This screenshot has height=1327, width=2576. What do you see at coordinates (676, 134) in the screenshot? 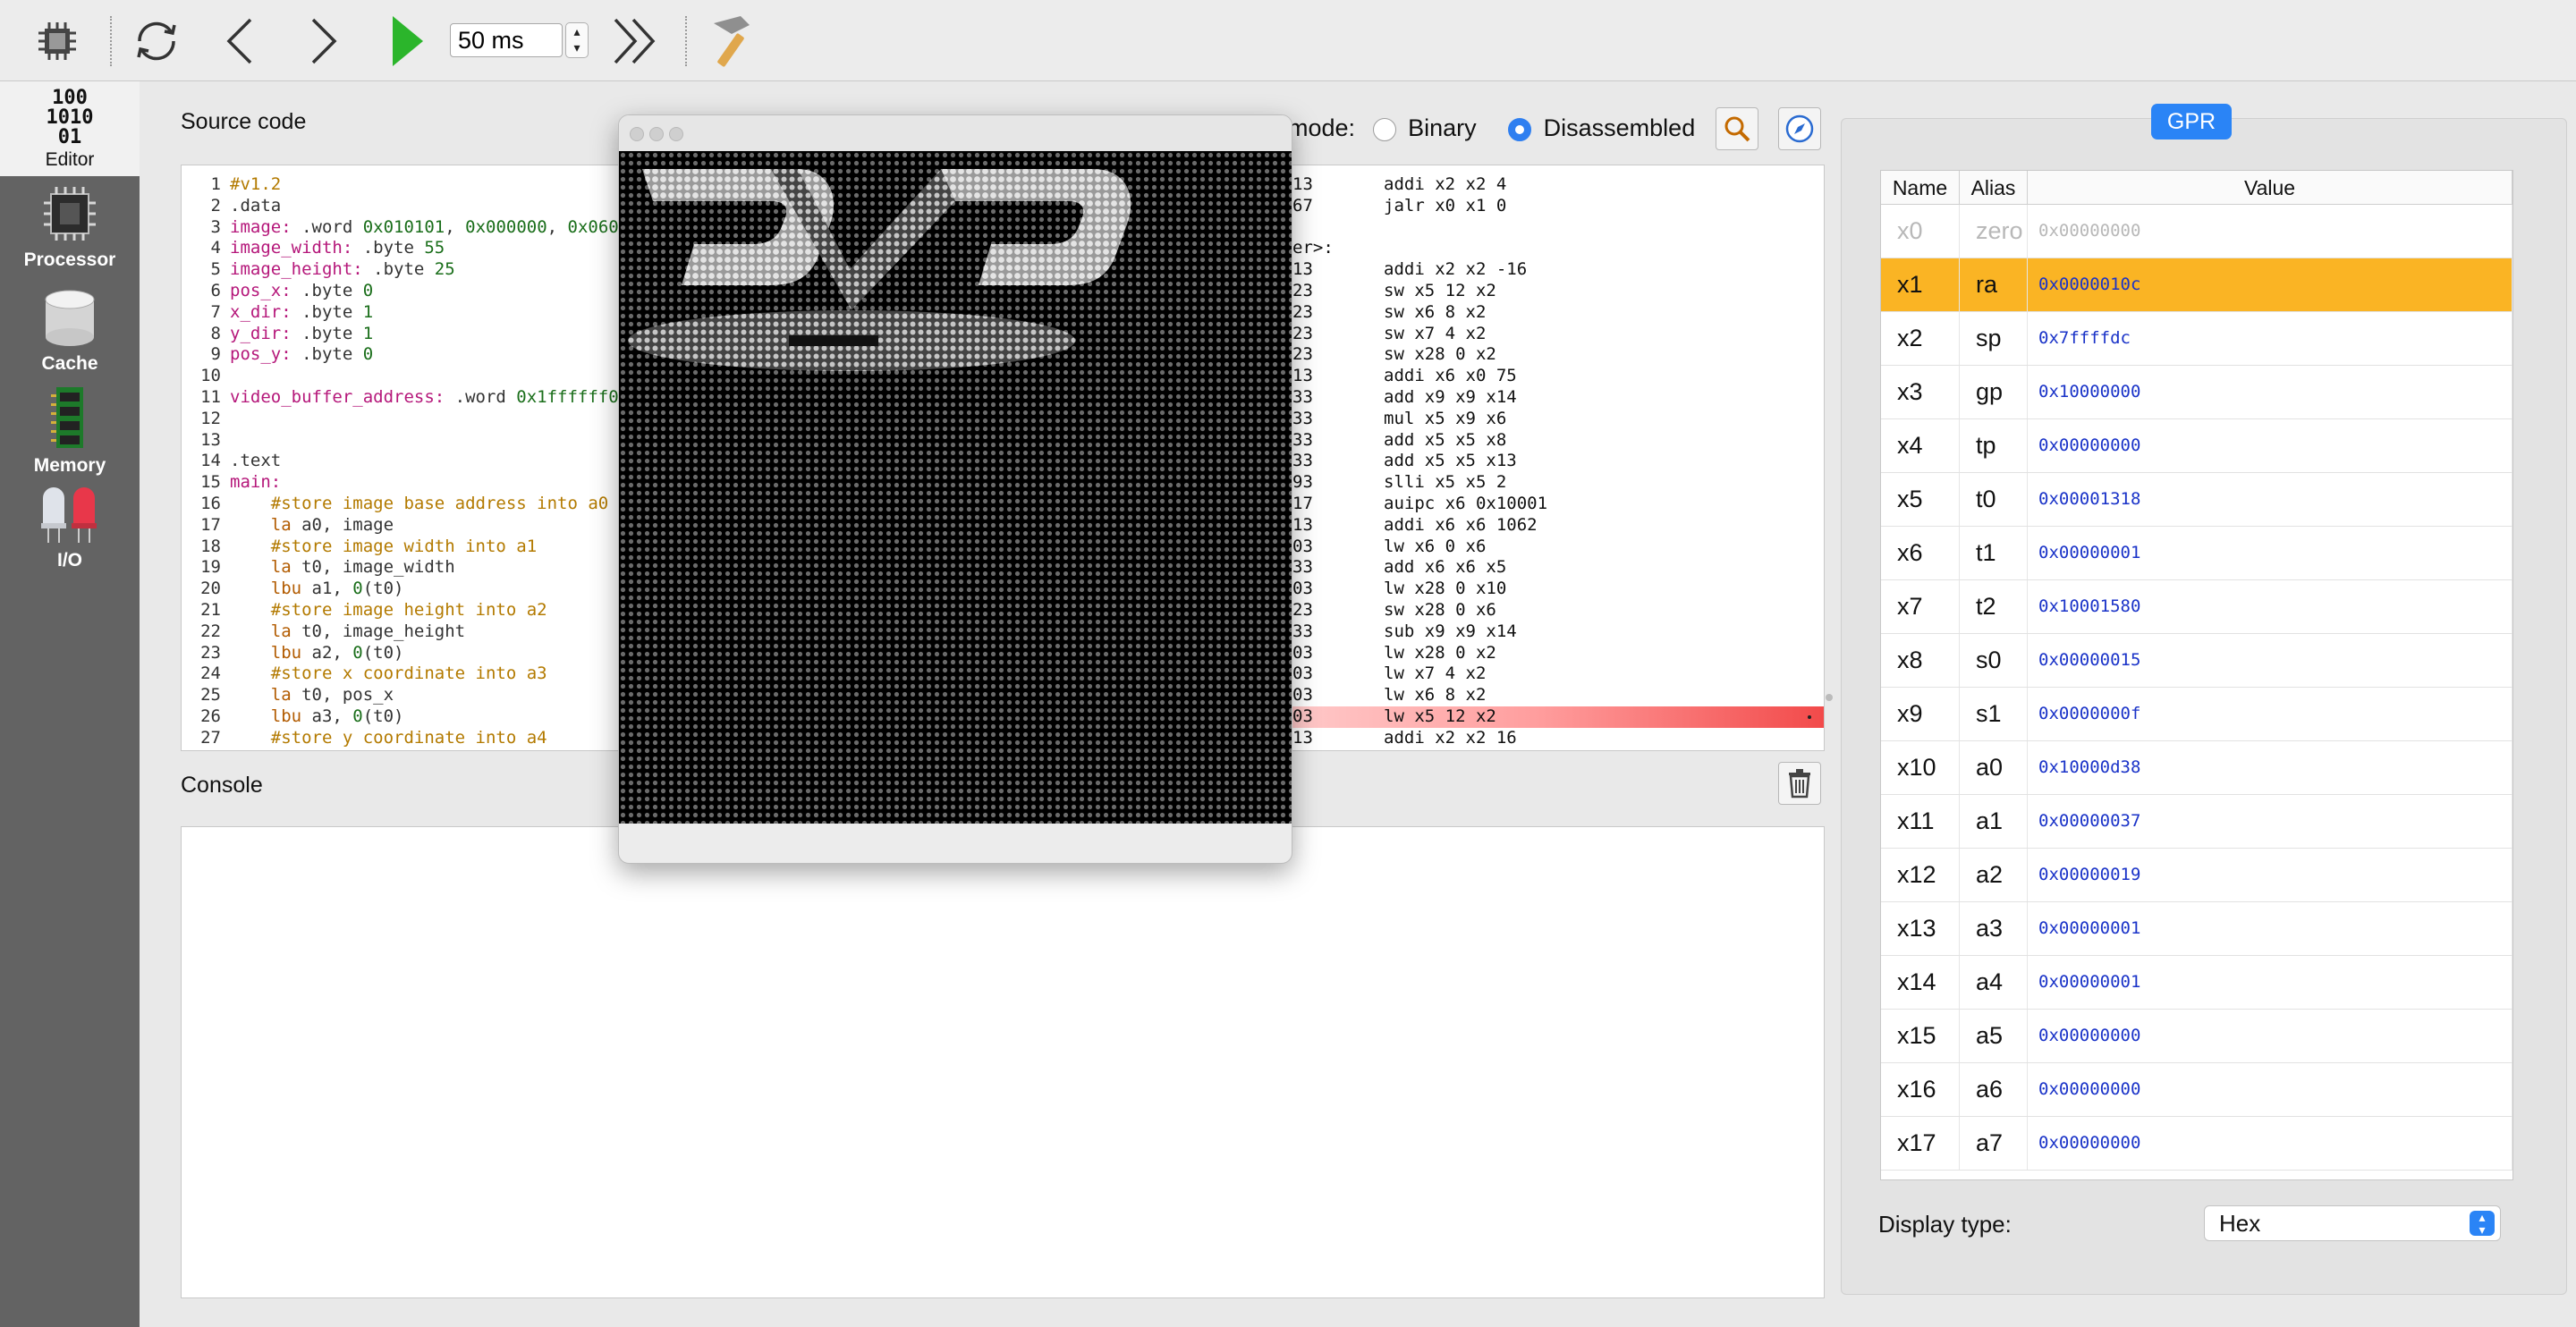
I see `window-zoom-button` at bounding box center [676, 134].